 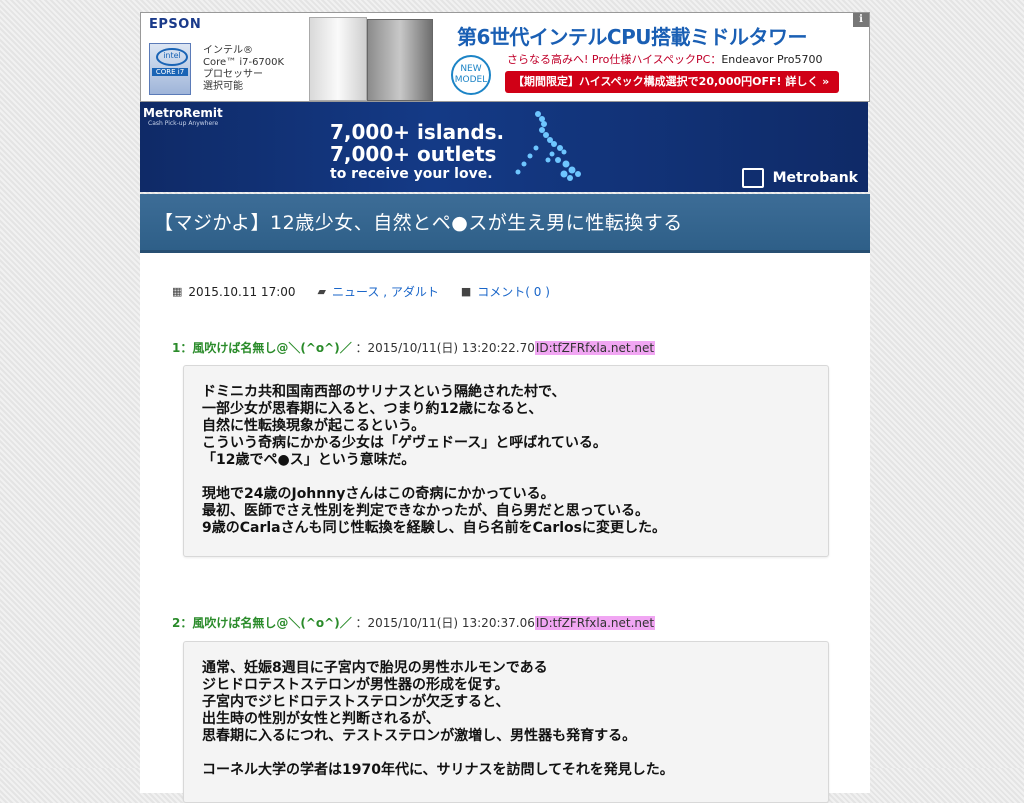 I want to click on response-date: ：2015/10/11(日) 13:20:22.70, so click(x=445, y=348).